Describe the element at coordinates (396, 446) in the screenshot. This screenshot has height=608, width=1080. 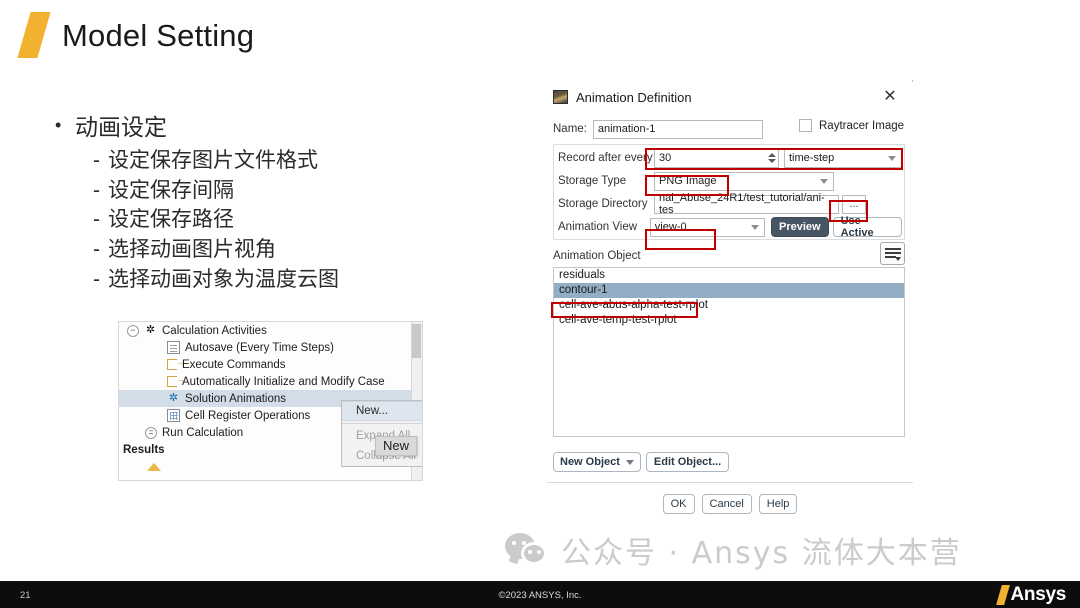
I see `tooltip-new: New` at that location.